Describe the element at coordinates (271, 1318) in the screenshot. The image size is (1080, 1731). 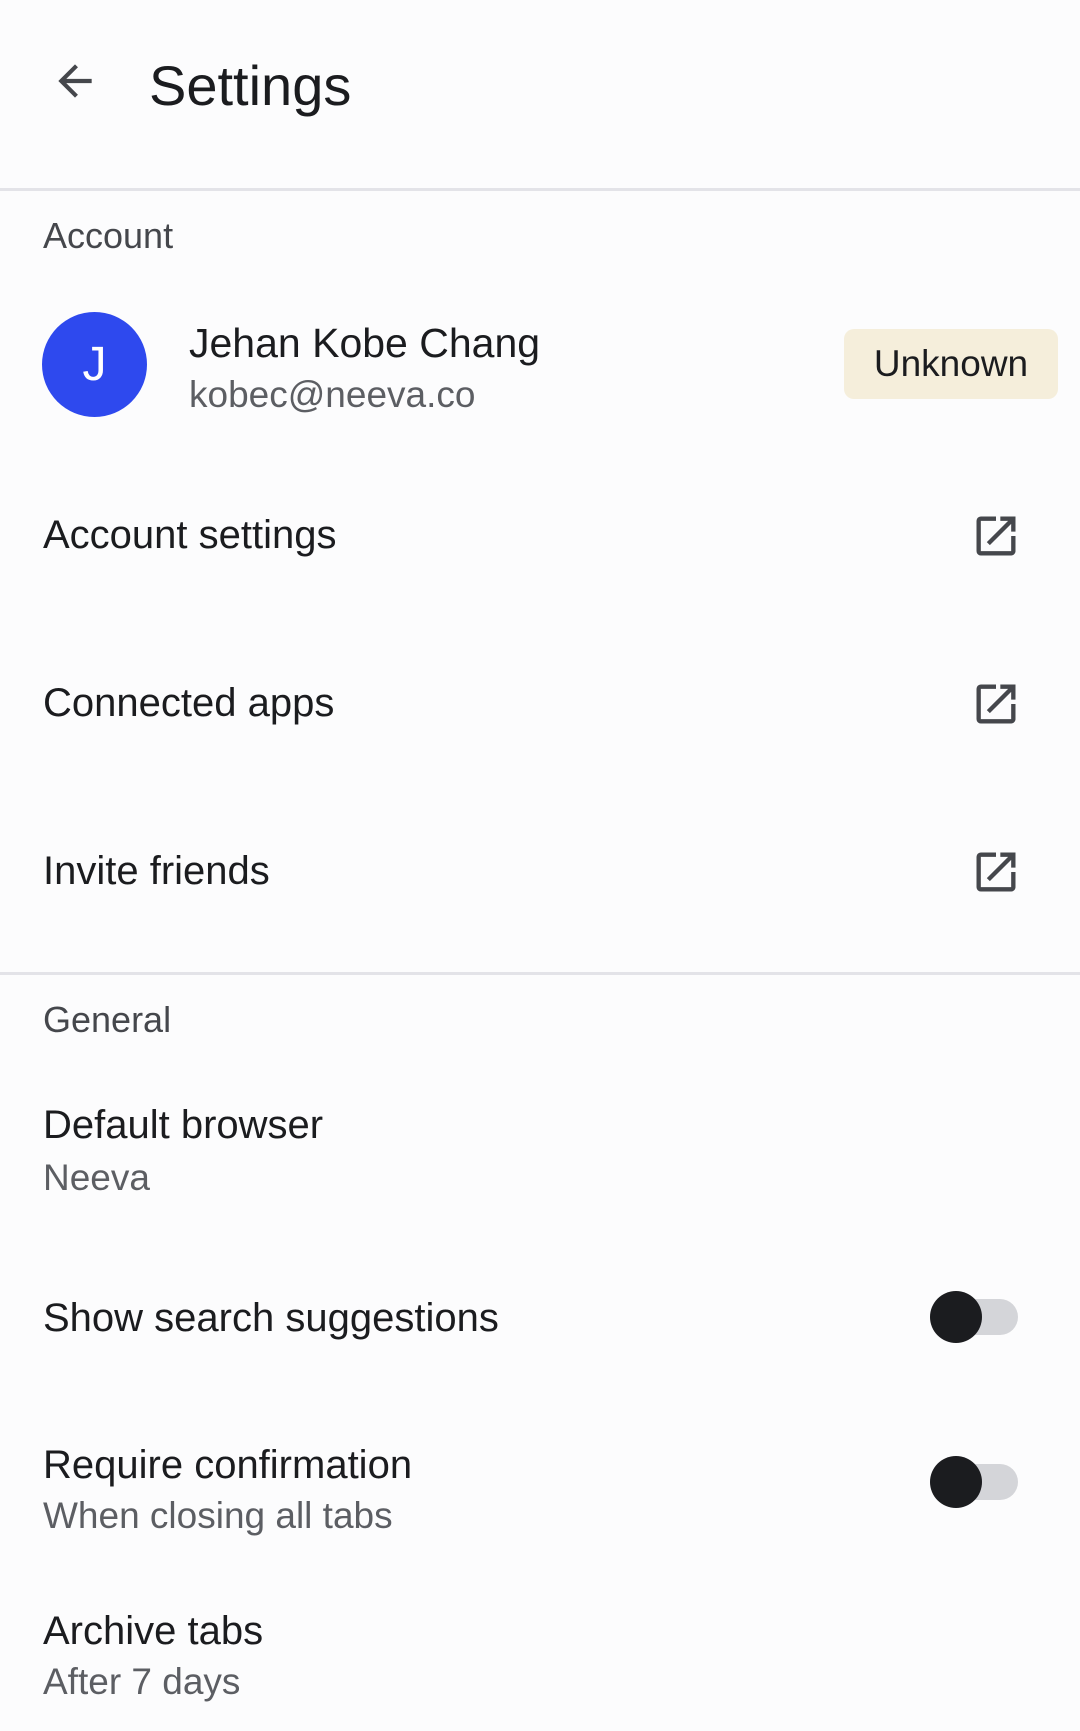
I see `search-suggestions-label: Show search suggestions` at that location.